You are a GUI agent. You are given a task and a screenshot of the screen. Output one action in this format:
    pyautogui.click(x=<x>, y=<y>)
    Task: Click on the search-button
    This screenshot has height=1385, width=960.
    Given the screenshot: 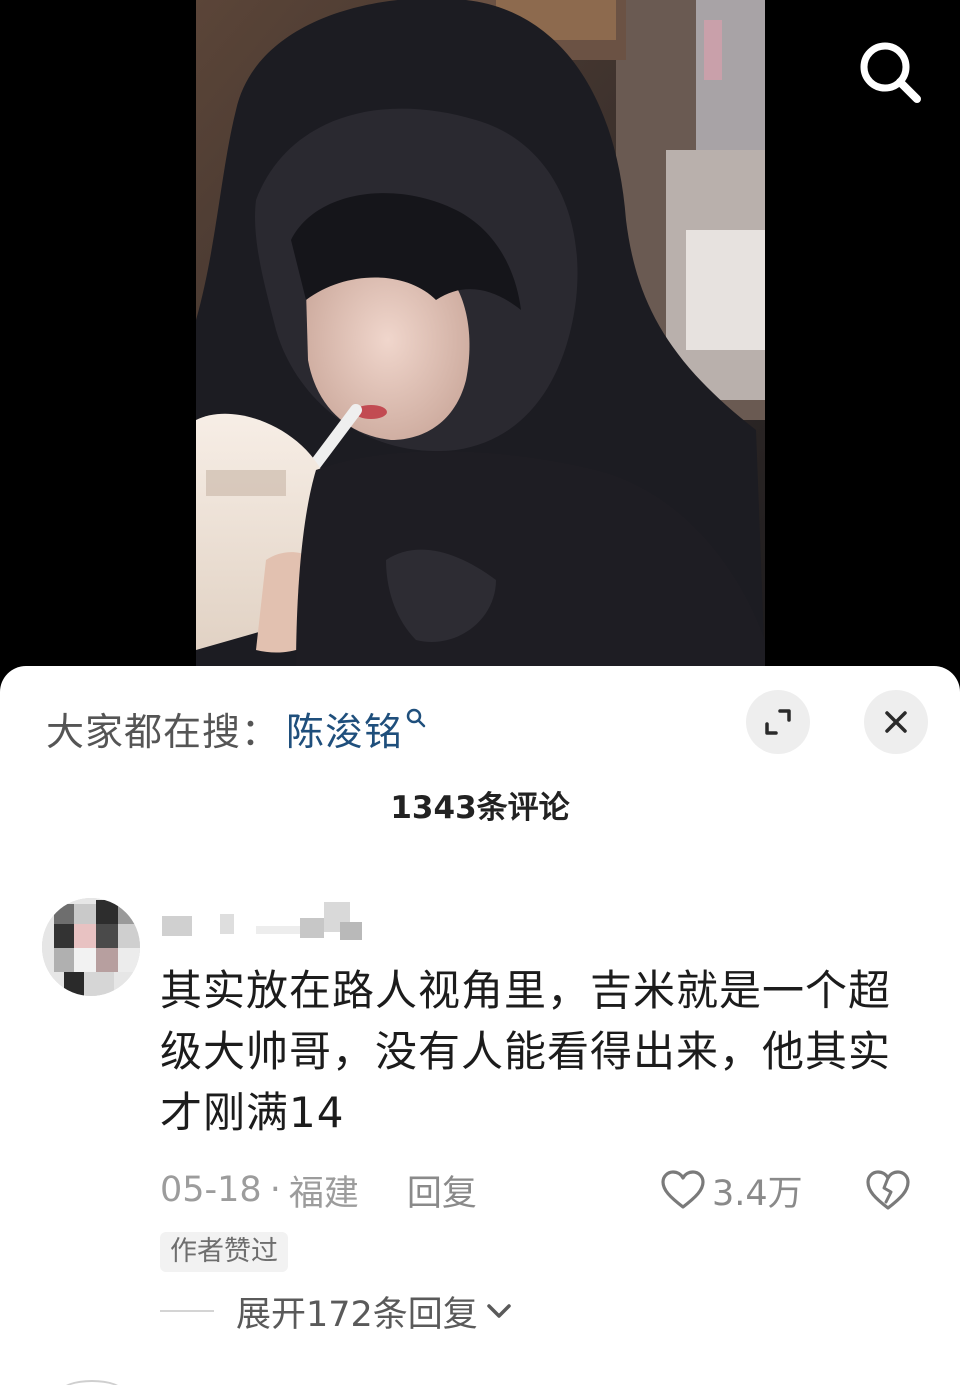 What is the action you would take?
    pyautogui.click(x=890, y=72)
    